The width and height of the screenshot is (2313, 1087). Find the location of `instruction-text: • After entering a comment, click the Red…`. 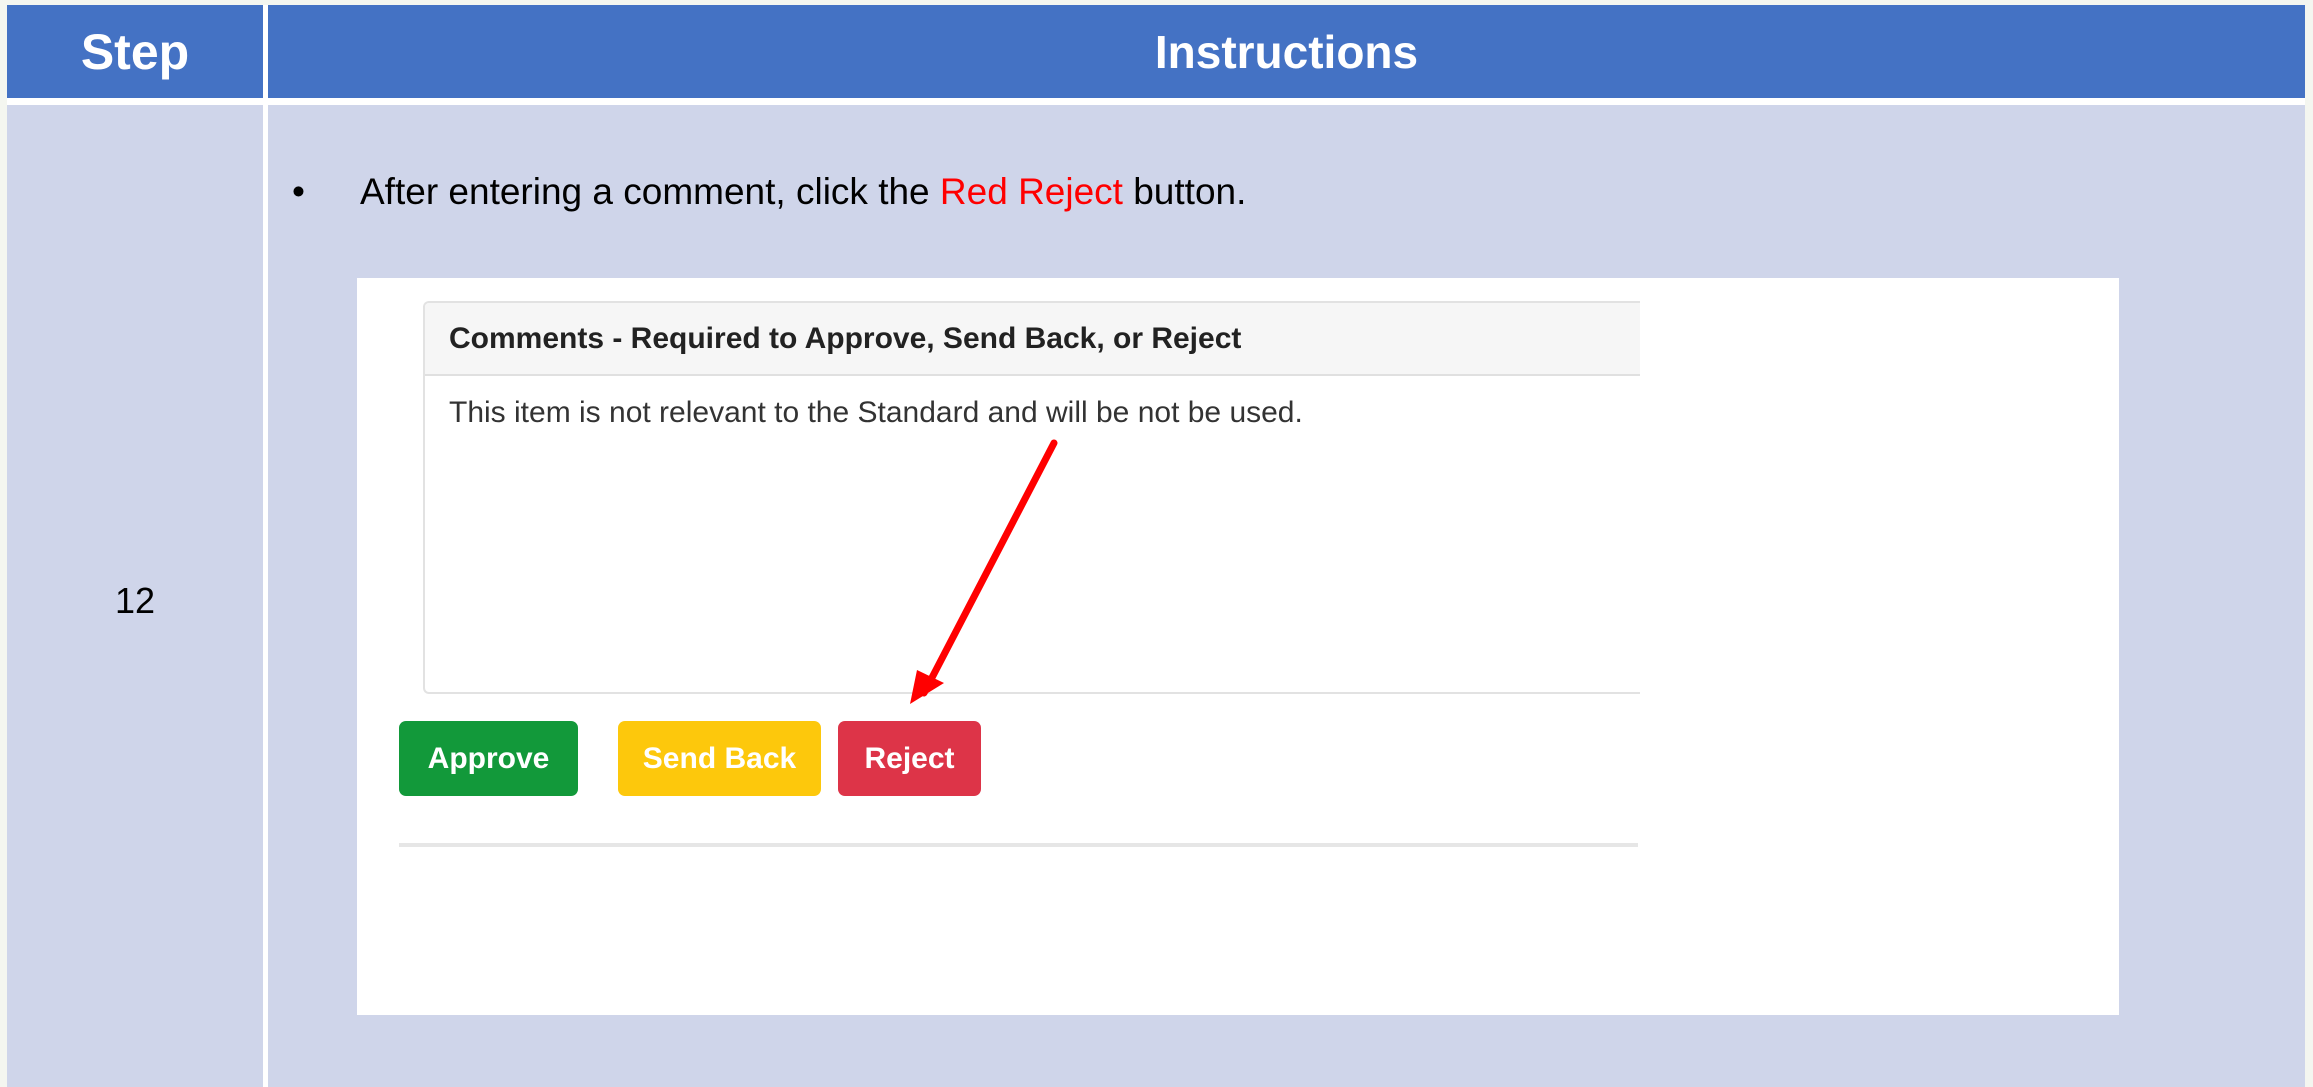

instruction-text: • After entering a comment, click the Red… is located at coordinates (769, 192).